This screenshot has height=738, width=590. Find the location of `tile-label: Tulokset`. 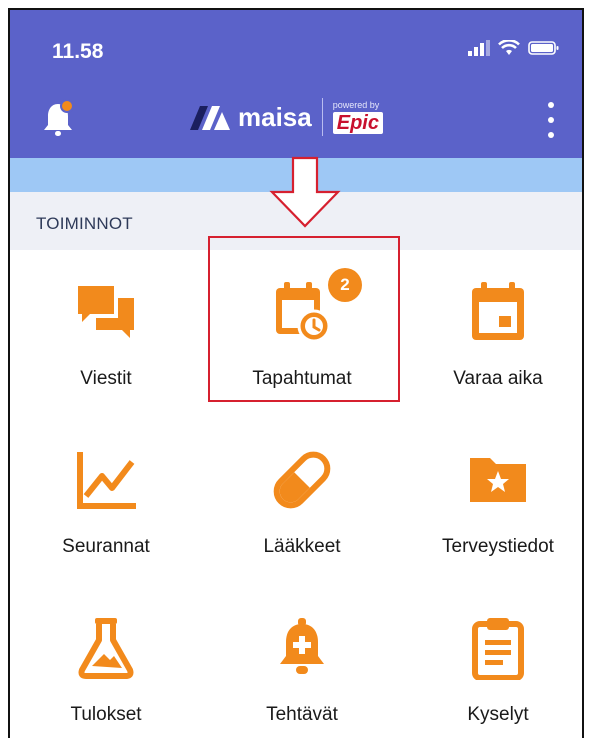

tile-label: Tulokset is located at coordinates (106, 714).